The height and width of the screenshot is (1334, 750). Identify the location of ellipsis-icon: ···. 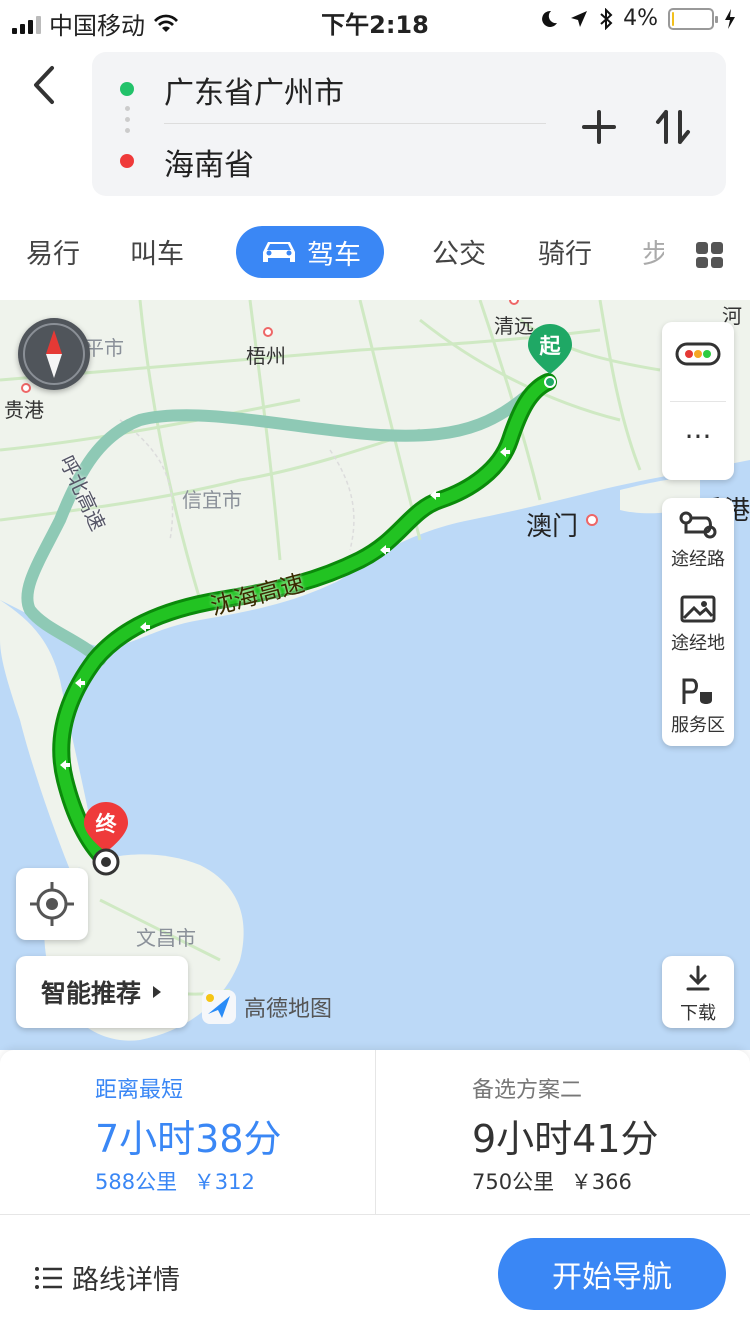
(698, 436).